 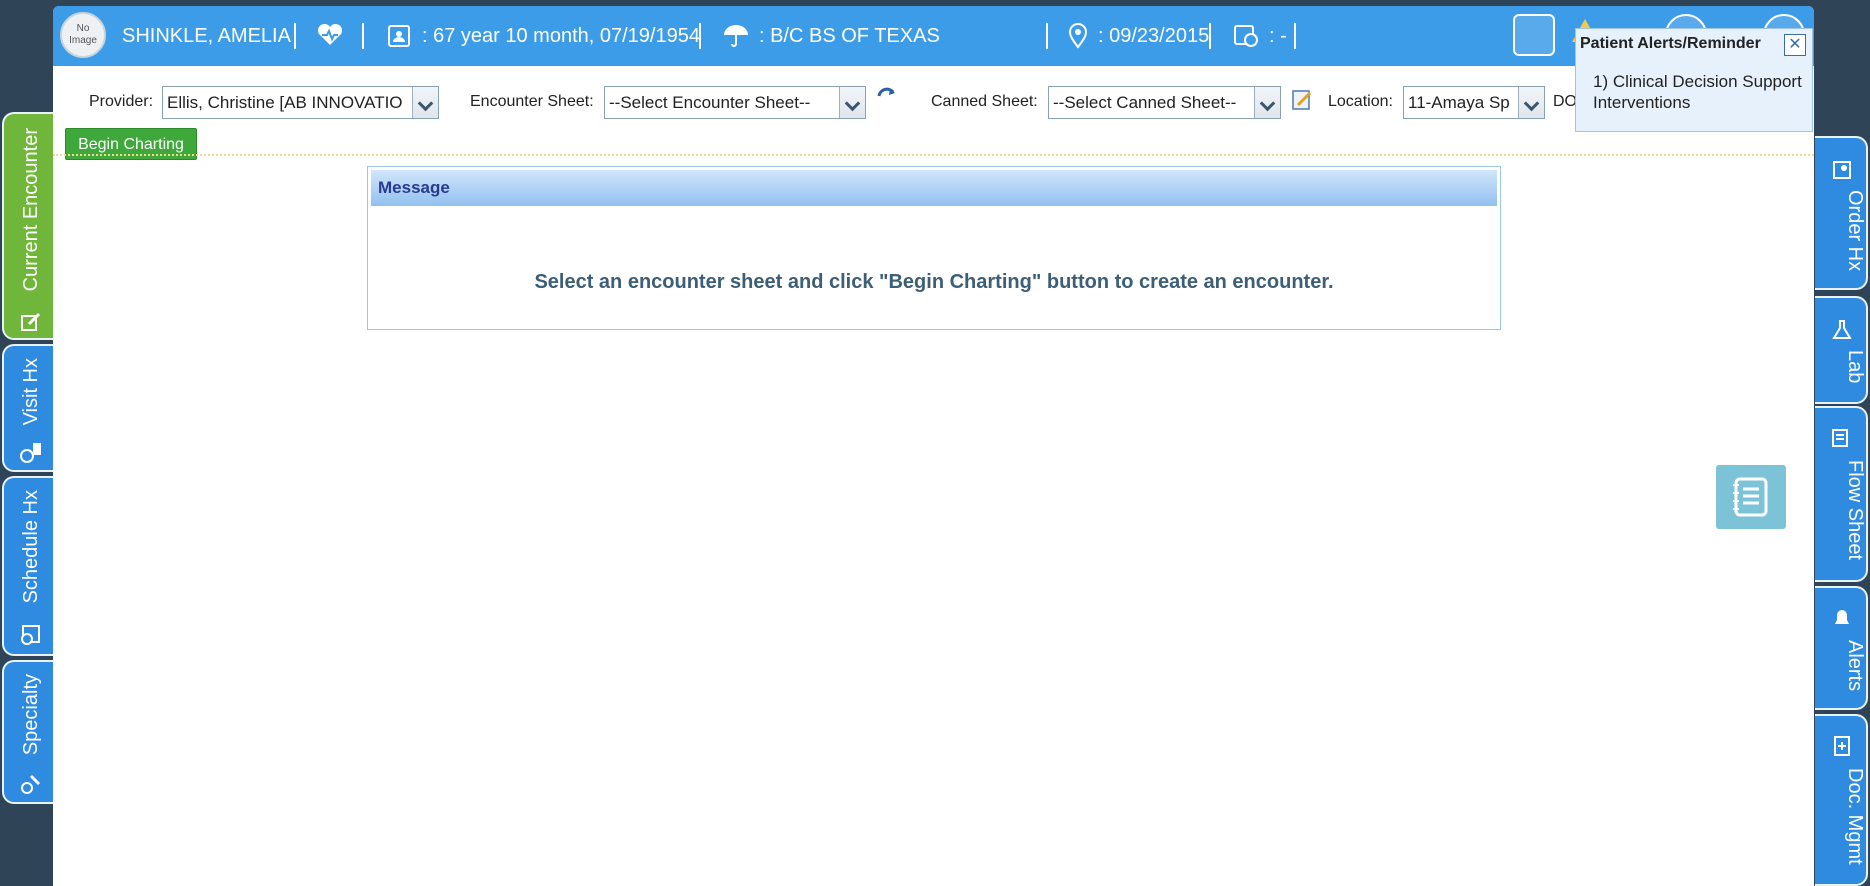 I want to click on encounter-sheet-select: --Select Encounter Sheet--, so click(x=735, y=102).